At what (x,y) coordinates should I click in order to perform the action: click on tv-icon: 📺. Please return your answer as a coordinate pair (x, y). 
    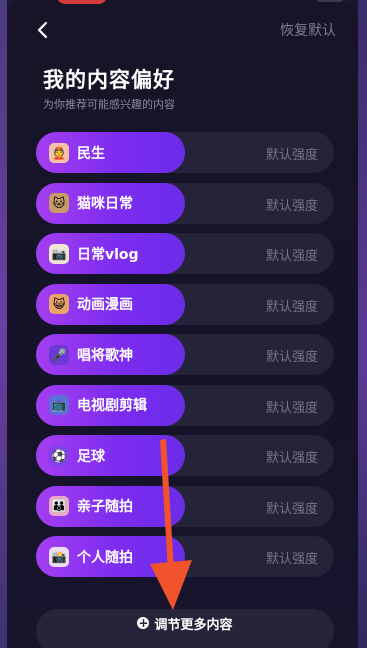
    Looking at the image, I should click on (59, 405).